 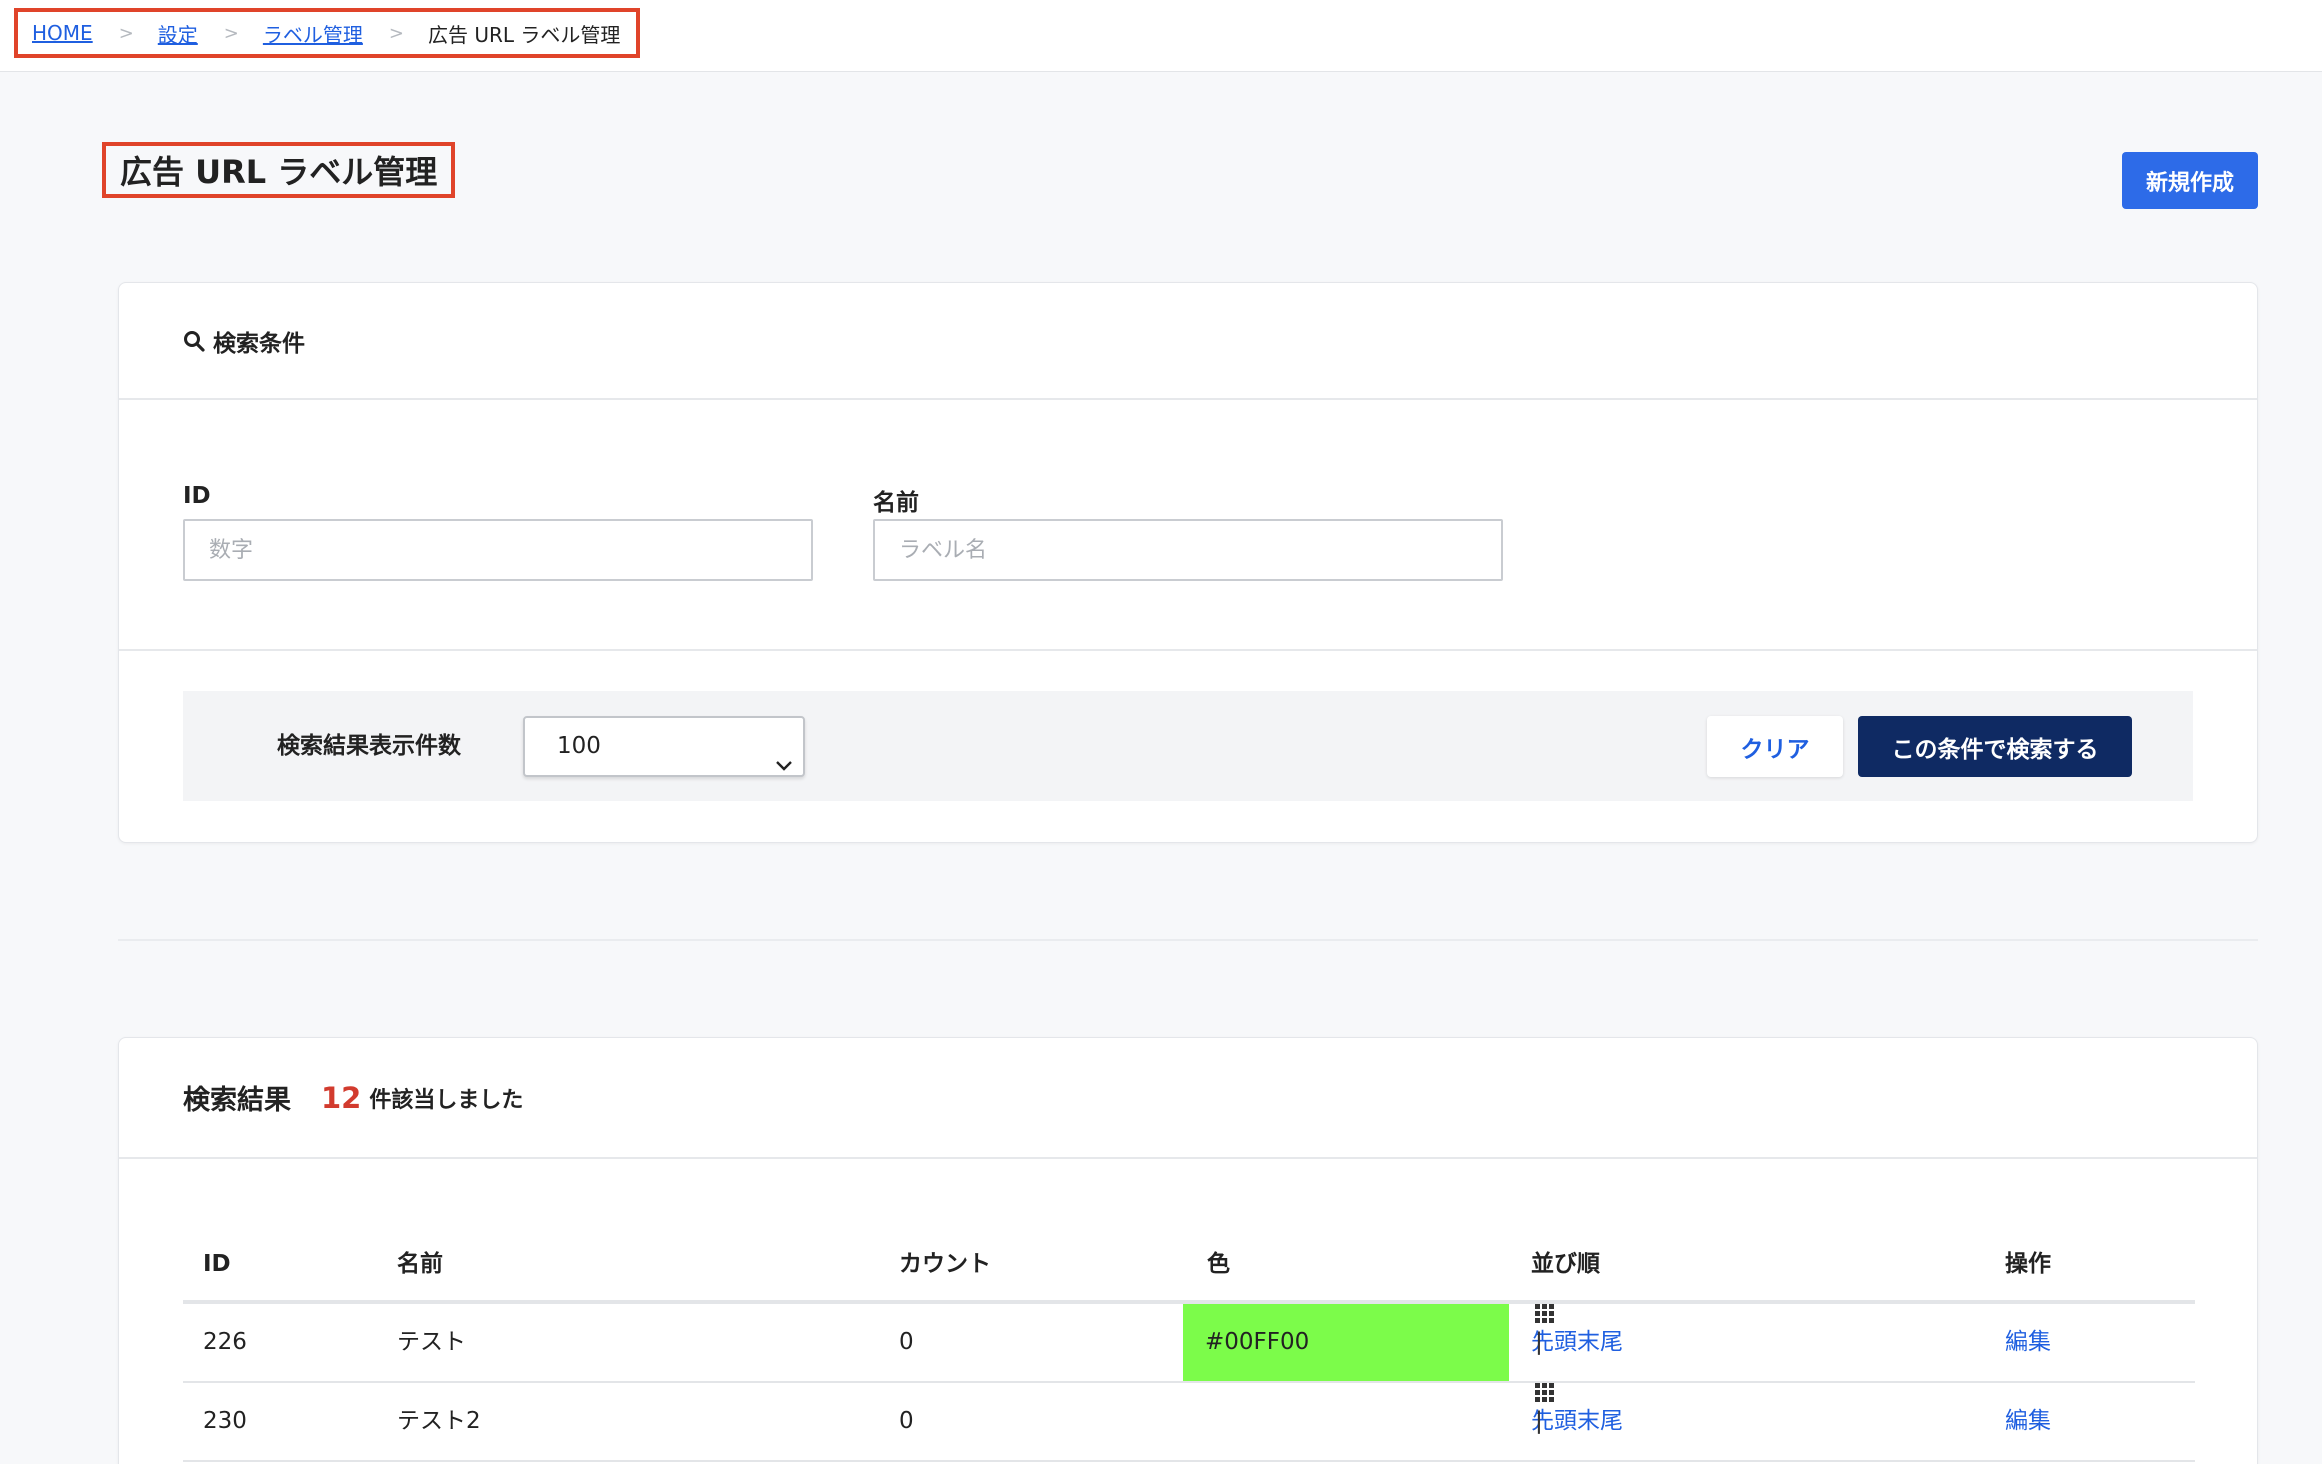 What do you see at coordinates (431, 1342) in the screenshot?
I see `row-name: テスト` at bounding box center [431, 1342].